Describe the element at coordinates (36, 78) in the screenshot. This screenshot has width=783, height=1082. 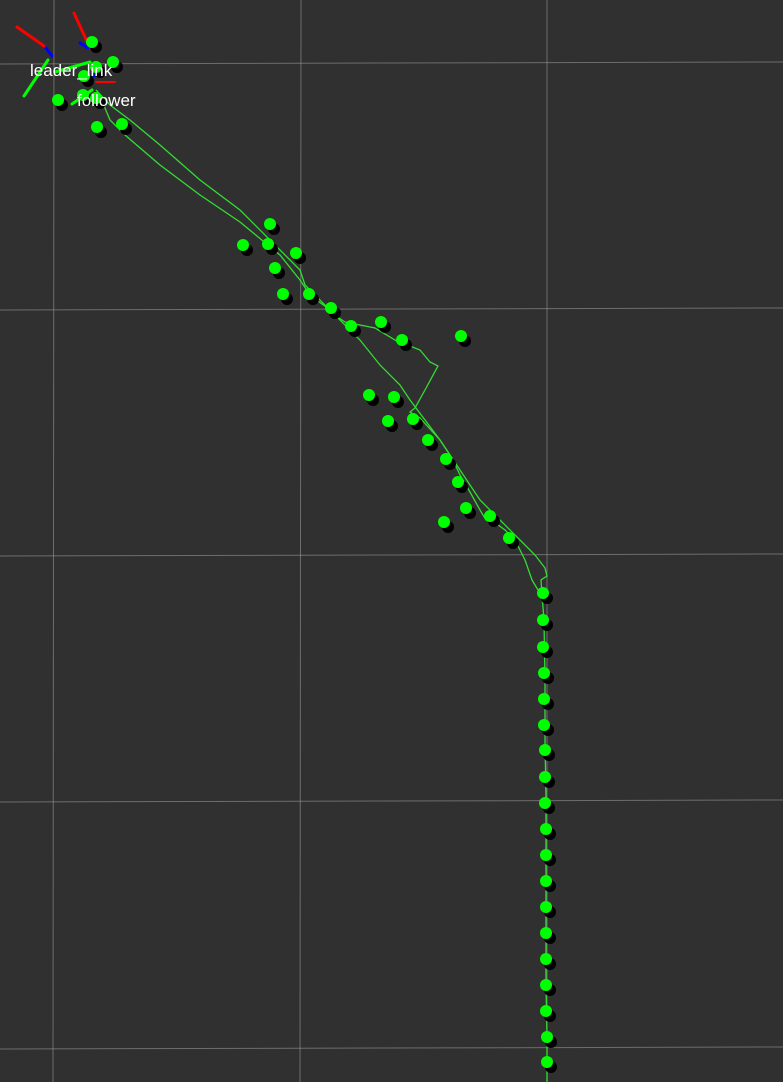
I see `leader-y-axis` at that location.